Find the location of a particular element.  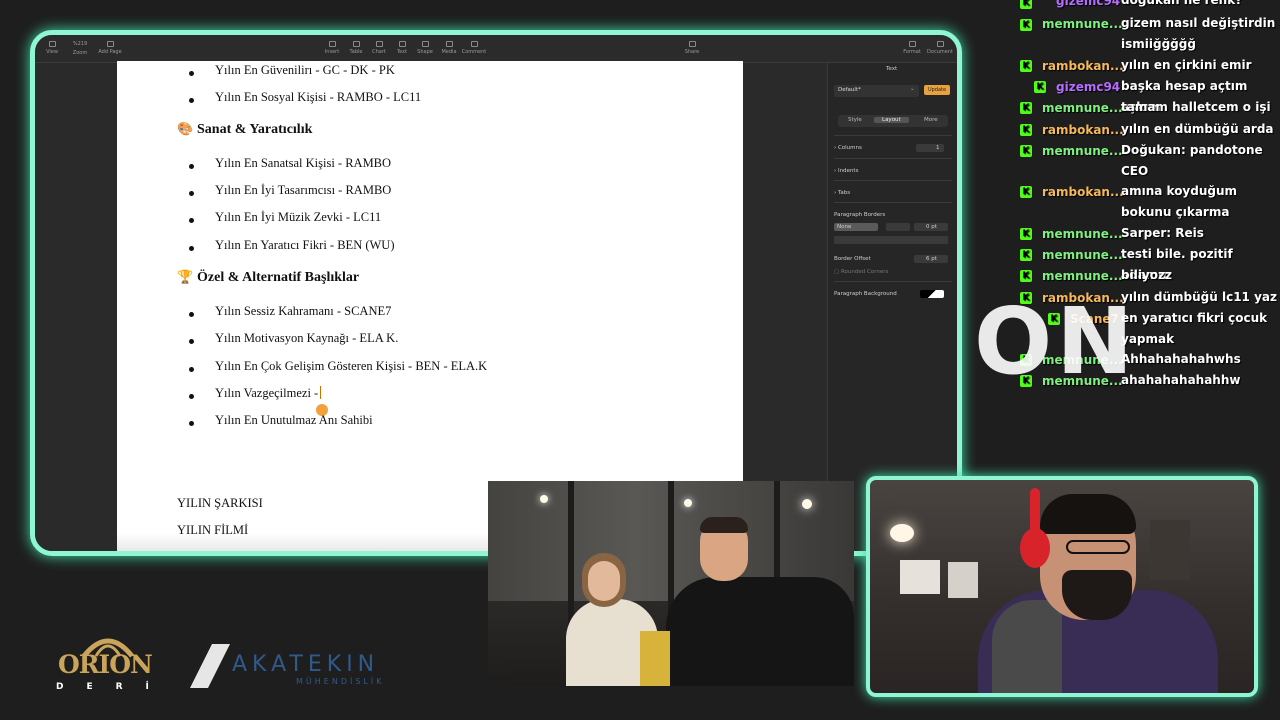

chat-text: Doğukan: pandotone CEO is located at coordinates (1192, 160).